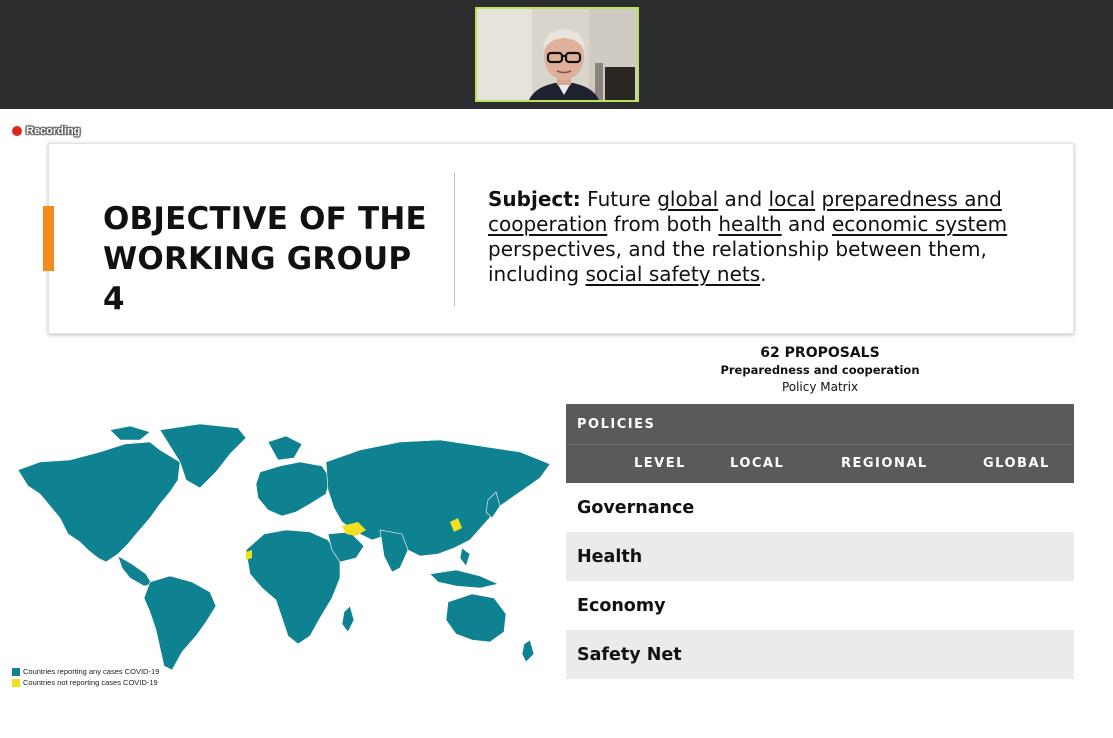  I want to click on card-divider, so click(454, 239).